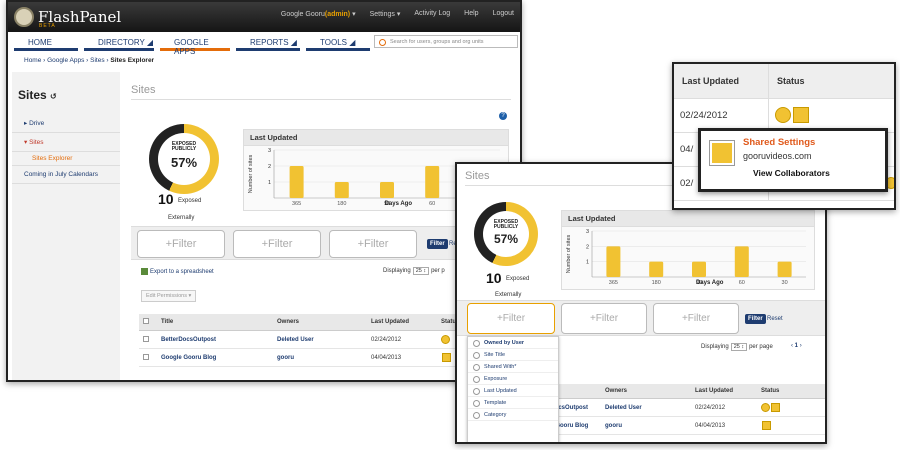 Image resolution: width=900 pixels, height=450 pixels. Describe the element at coordinates (195, 45) in the screenshot. I see `nav-google-apps: GOOGLE APPS` at that location.